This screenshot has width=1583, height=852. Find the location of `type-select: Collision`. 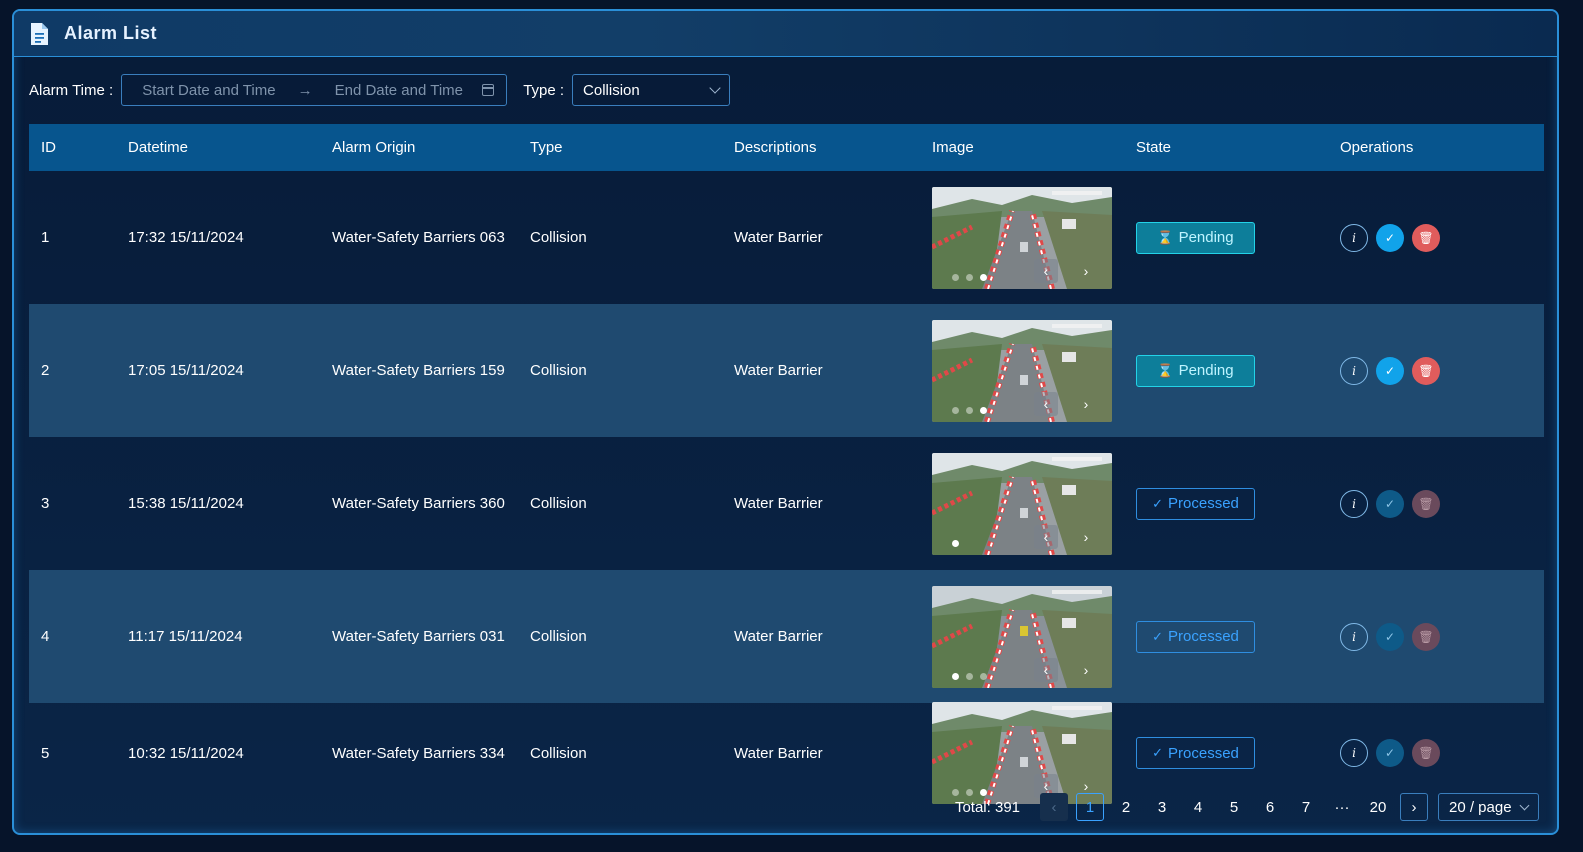

type-select: Collision is located at coordinates (651, 90).